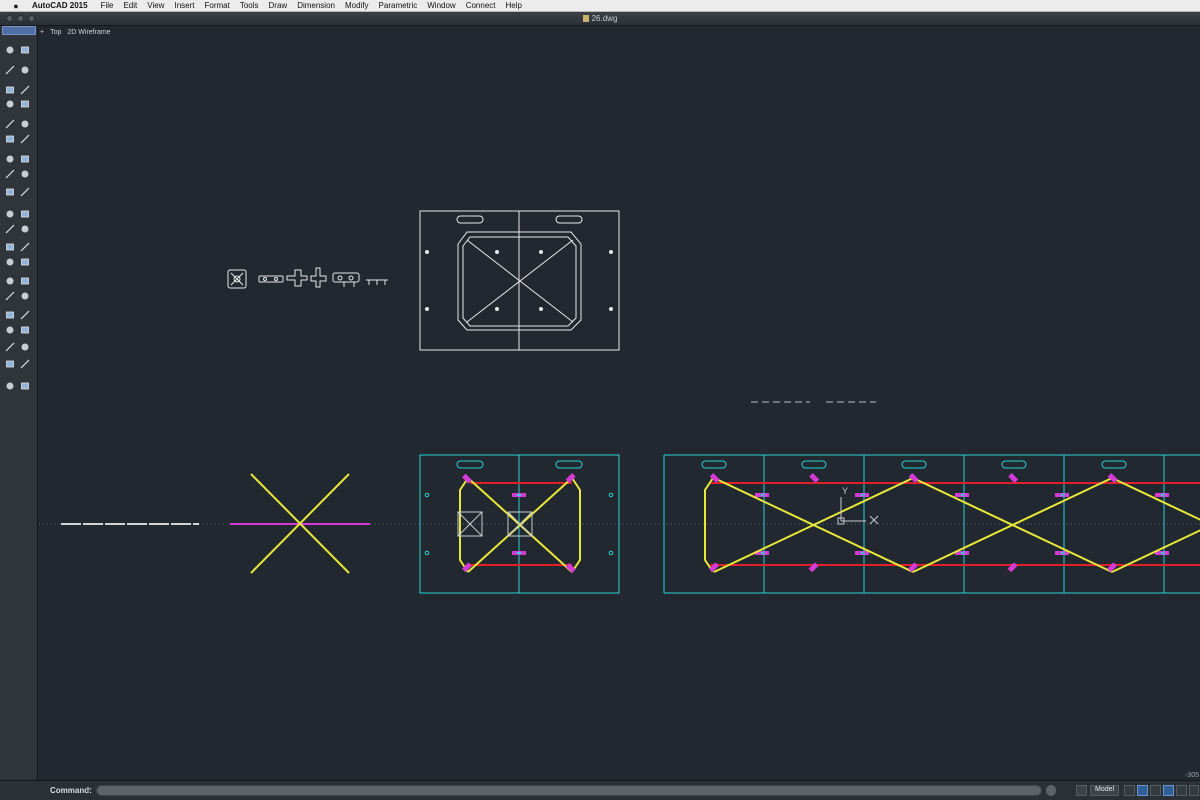 Image resolution: width=1200 pixels, height=800 pixels. I want to click on polar-toggle, so click(1168, 790).